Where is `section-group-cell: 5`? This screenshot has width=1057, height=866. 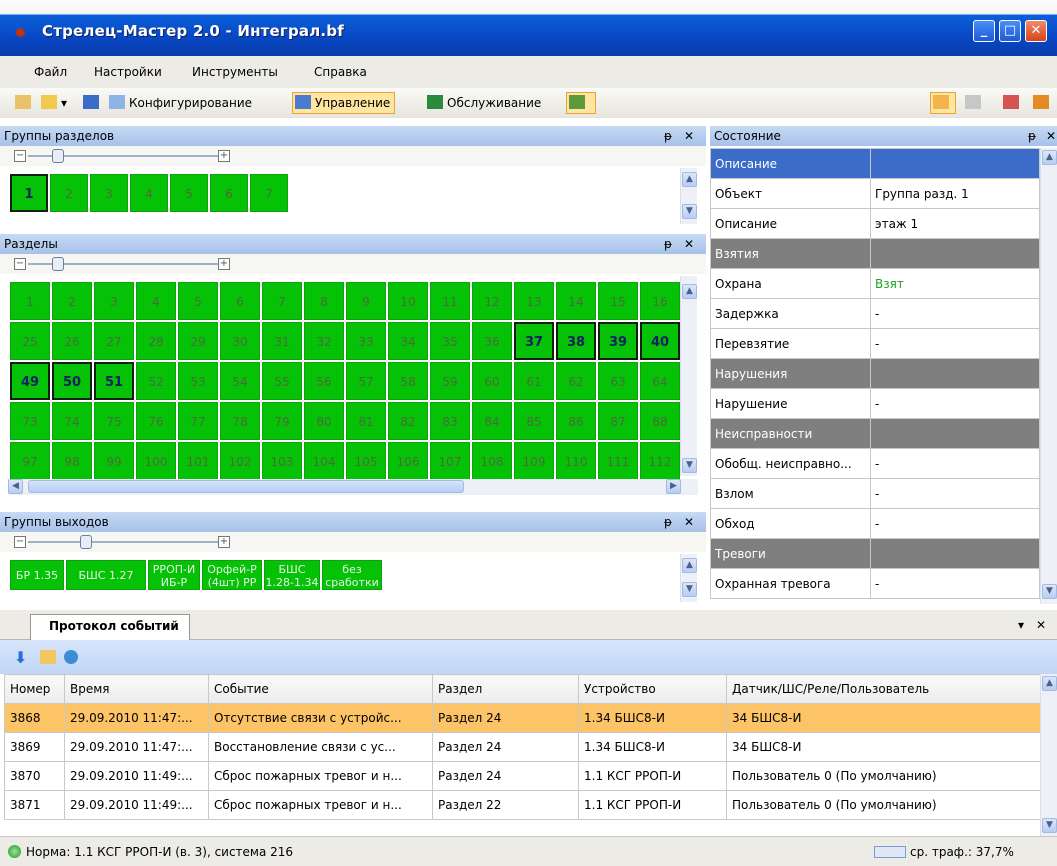
section-group-cell: 5 is located at coordinates (189, 193).